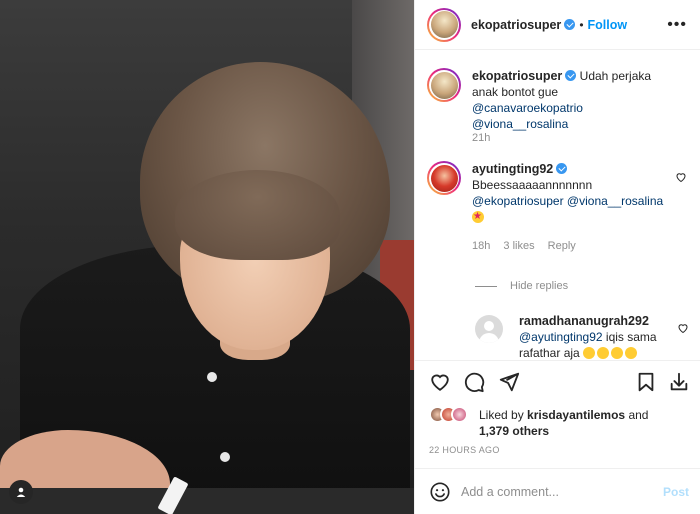 The width and height of the screenshot is (700, 514). Describe the element at coordinates (676, 492) in the screenshot. I see `post-comment-button: Post` at that location.